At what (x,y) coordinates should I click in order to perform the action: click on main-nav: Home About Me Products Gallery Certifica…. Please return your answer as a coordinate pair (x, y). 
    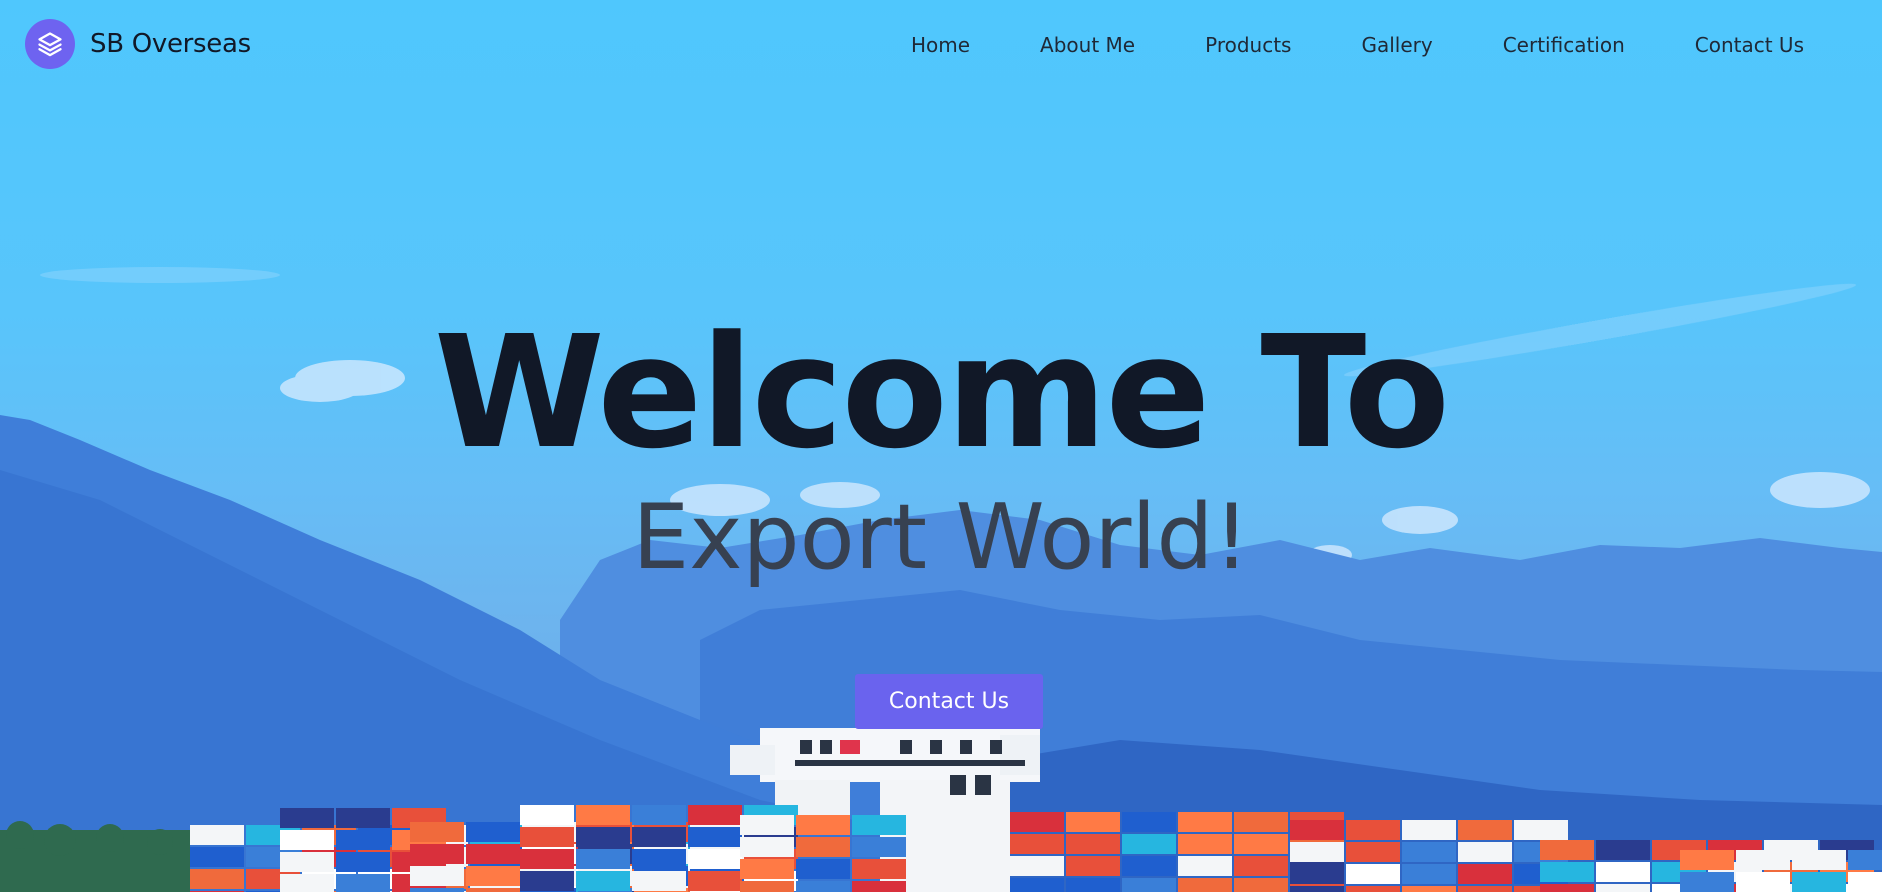
    Looking at the image, I should click on (1357, 45).